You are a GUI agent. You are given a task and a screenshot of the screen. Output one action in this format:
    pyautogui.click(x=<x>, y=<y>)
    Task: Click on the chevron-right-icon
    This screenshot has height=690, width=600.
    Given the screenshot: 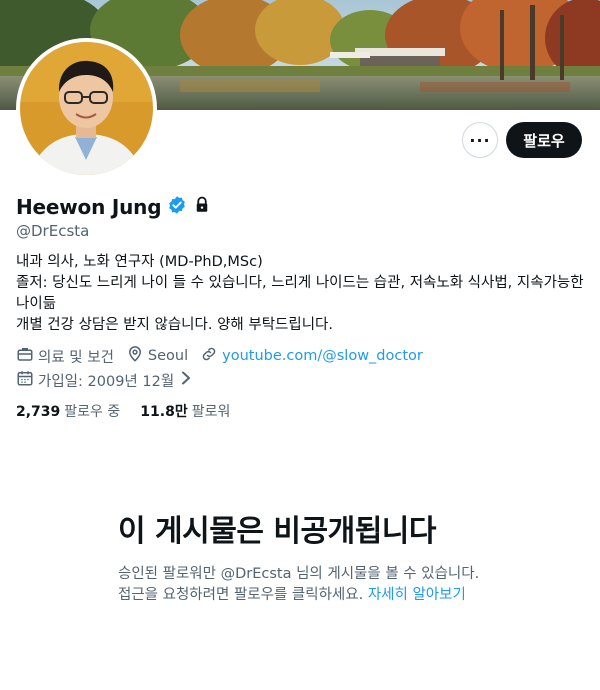 What is the action you would take?
    pyautogui.click(x=188, y=380)
    